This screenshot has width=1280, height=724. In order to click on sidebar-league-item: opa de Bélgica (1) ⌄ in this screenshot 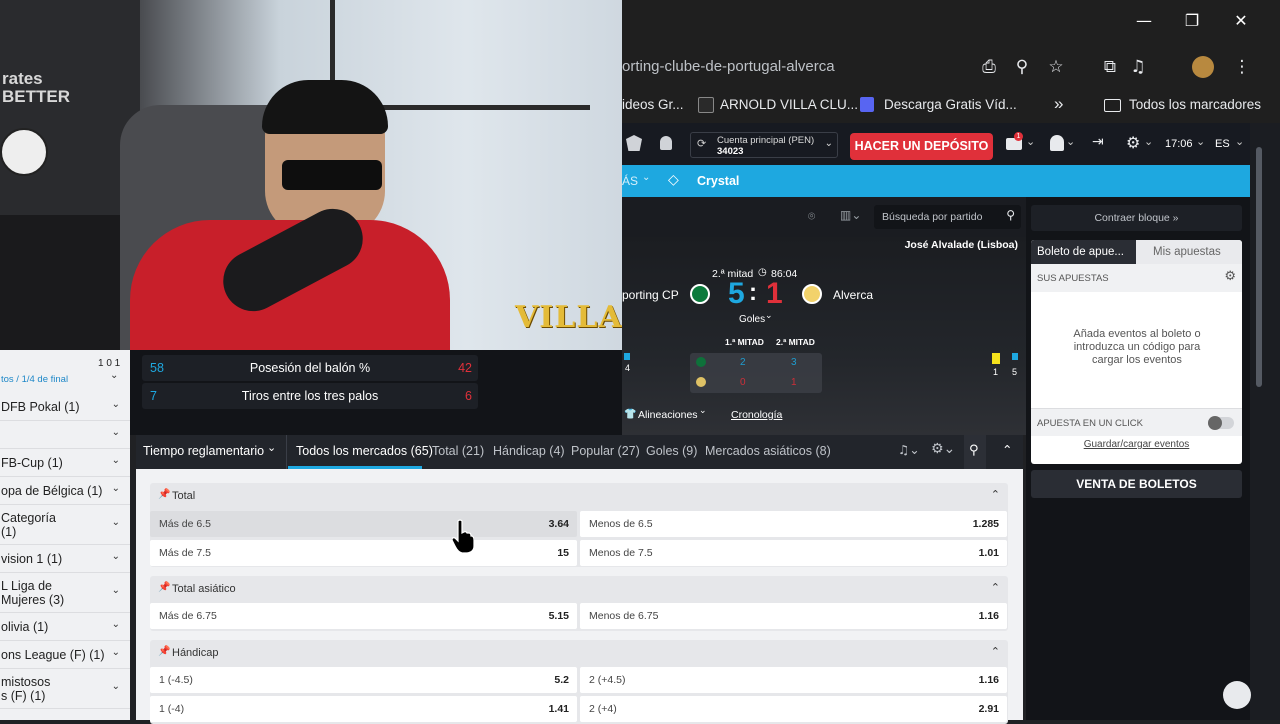, I will do `click(65, 491)`.